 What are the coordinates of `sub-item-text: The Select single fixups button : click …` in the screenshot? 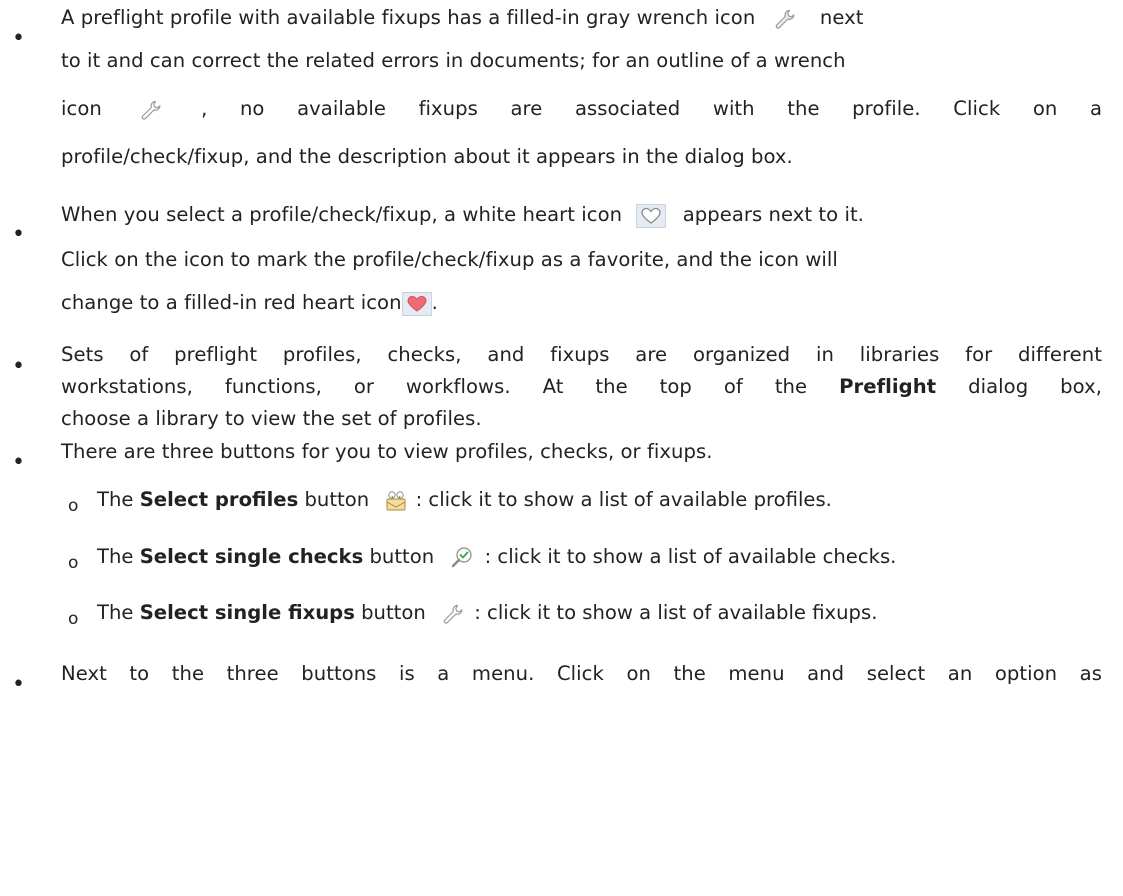 It's located at (487, 613).